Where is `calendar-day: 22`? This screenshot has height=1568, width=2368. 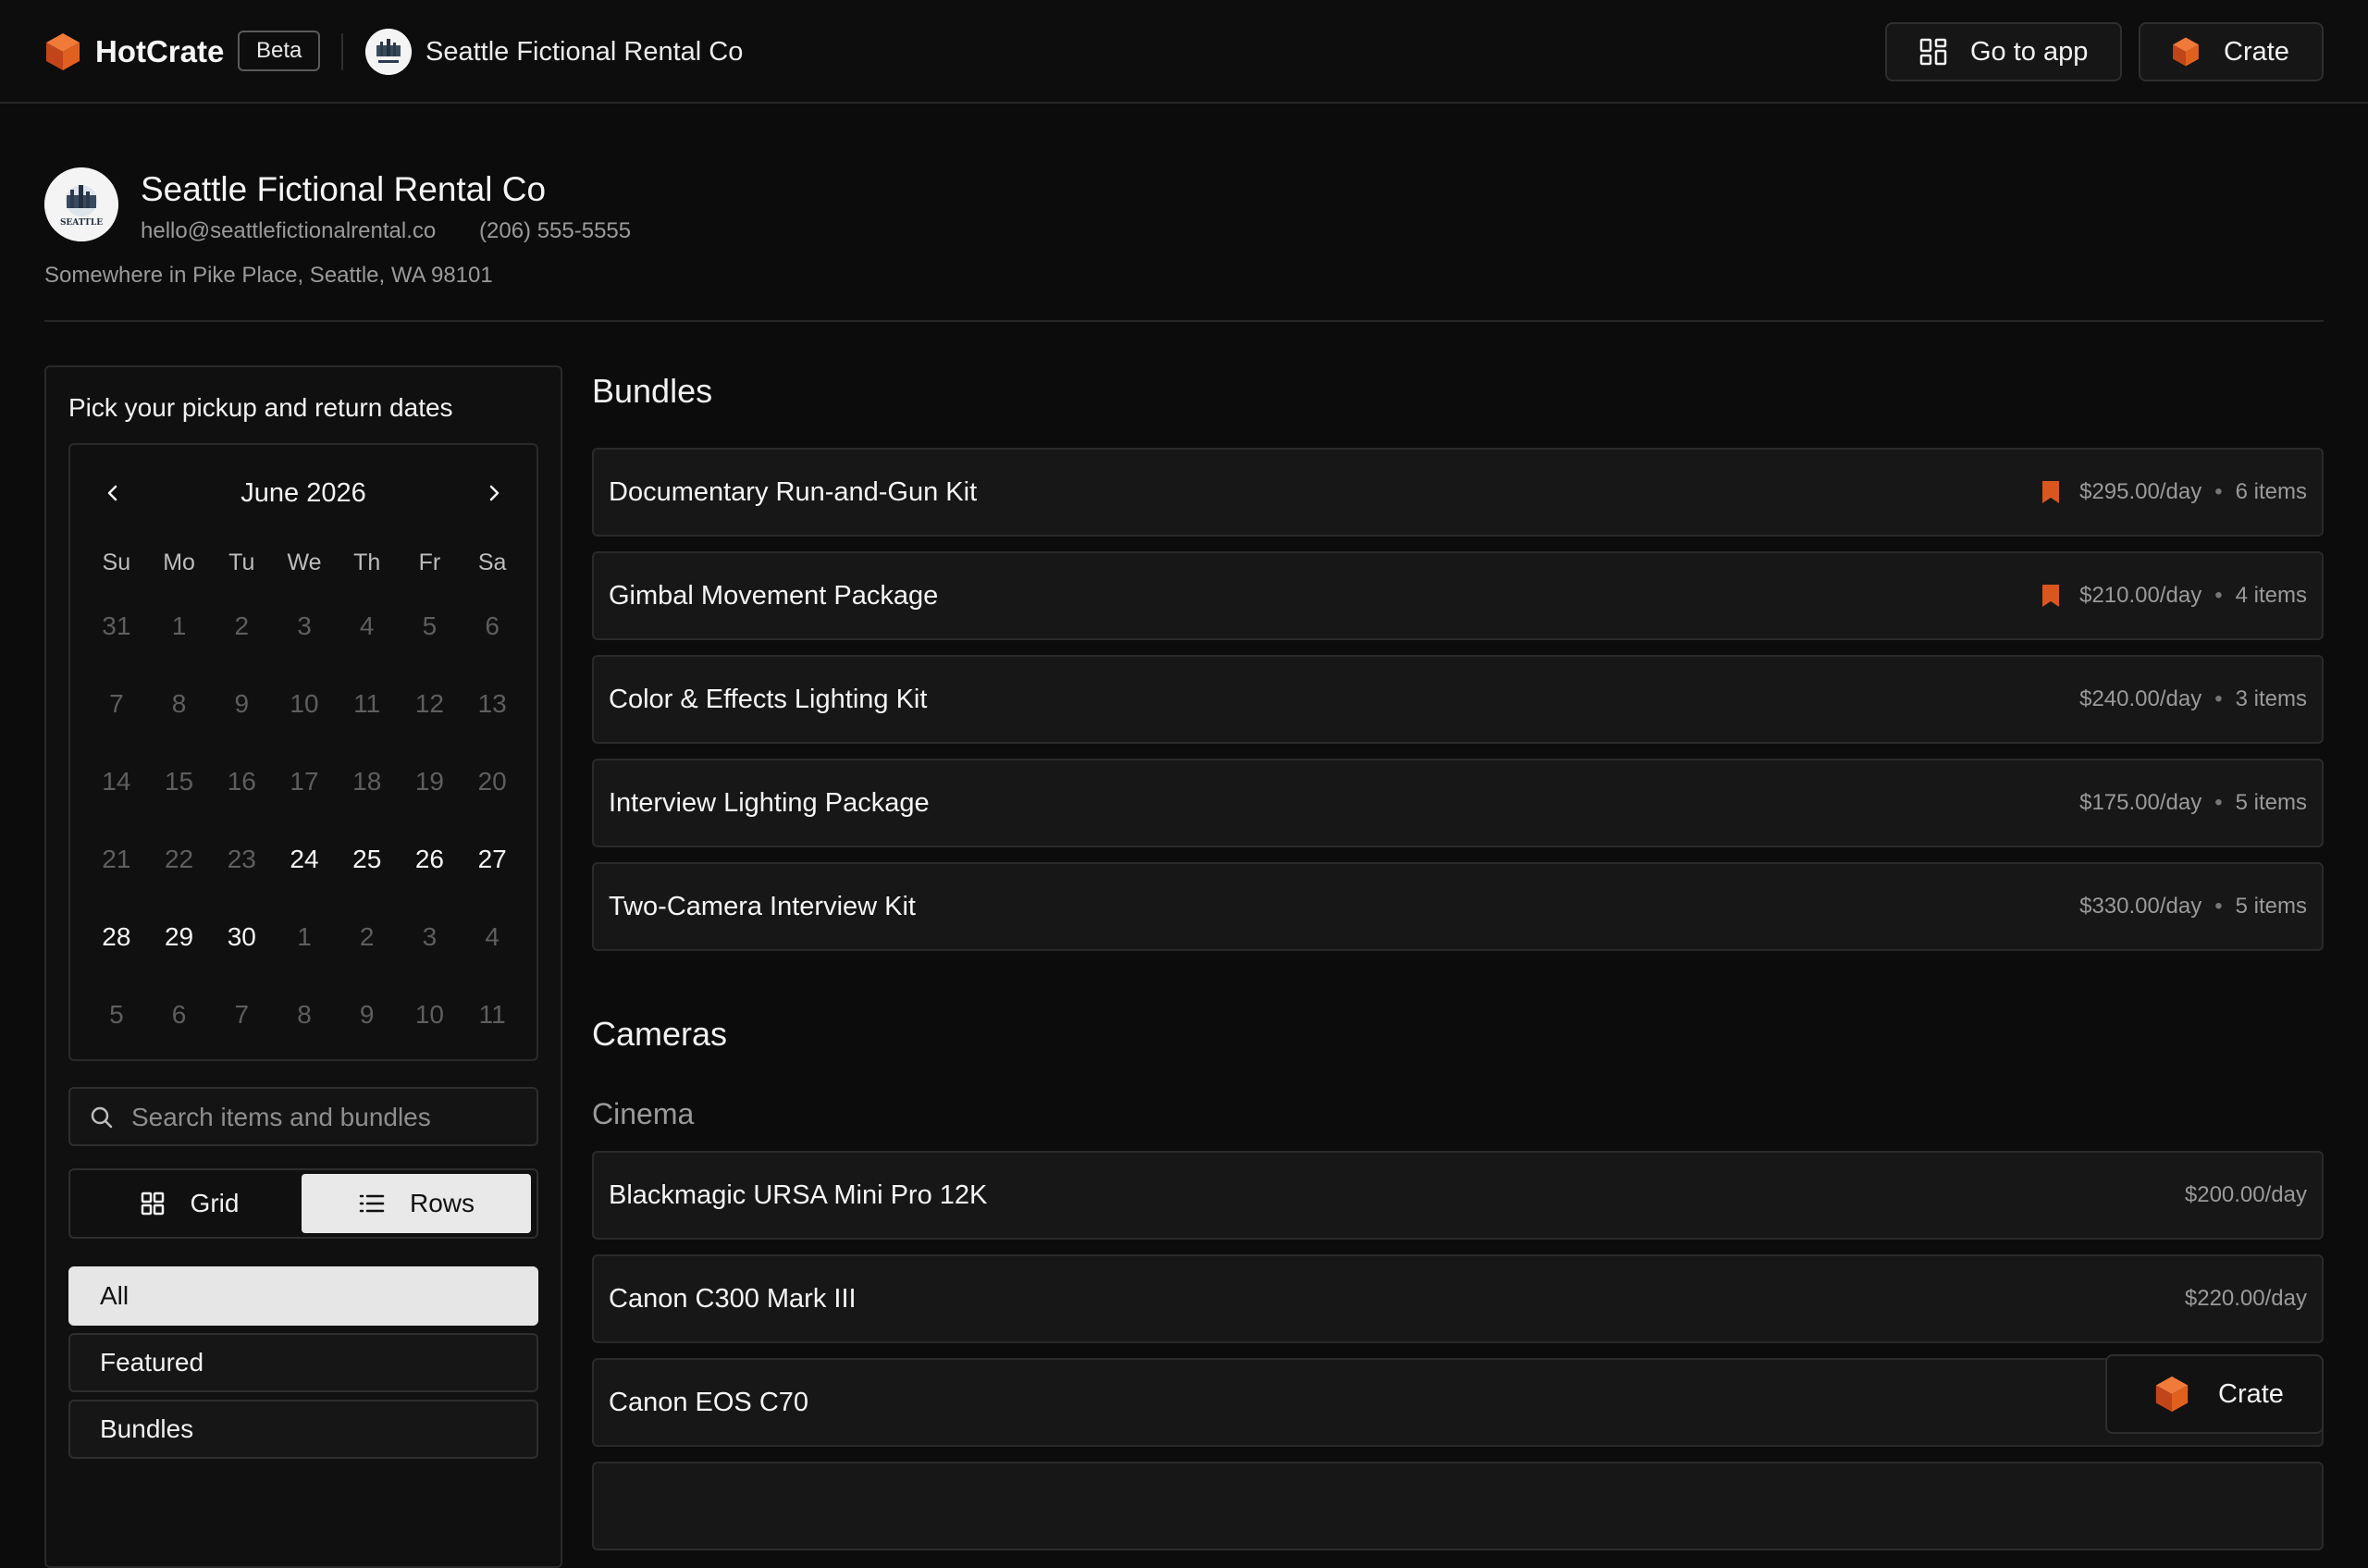 calendar-day: 22 is located at coordinates (179, 859).